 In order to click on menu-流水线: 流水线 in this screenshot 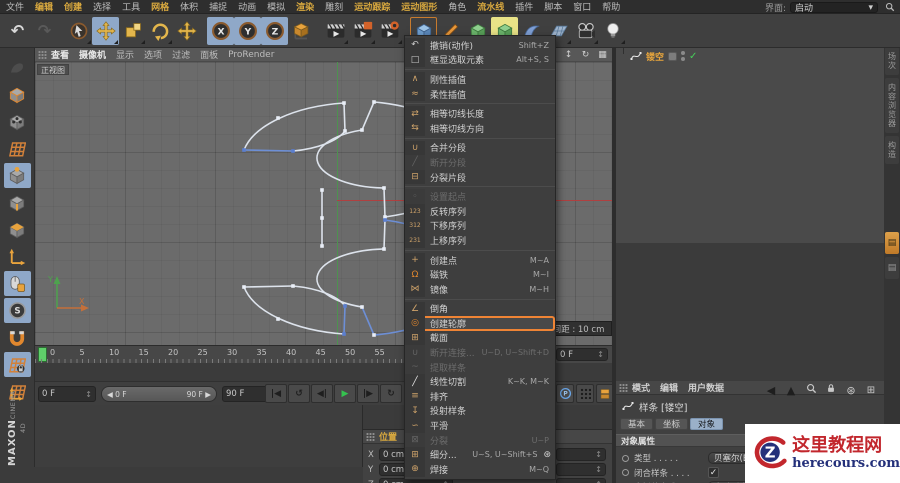, I will do `click(490, 6)`.